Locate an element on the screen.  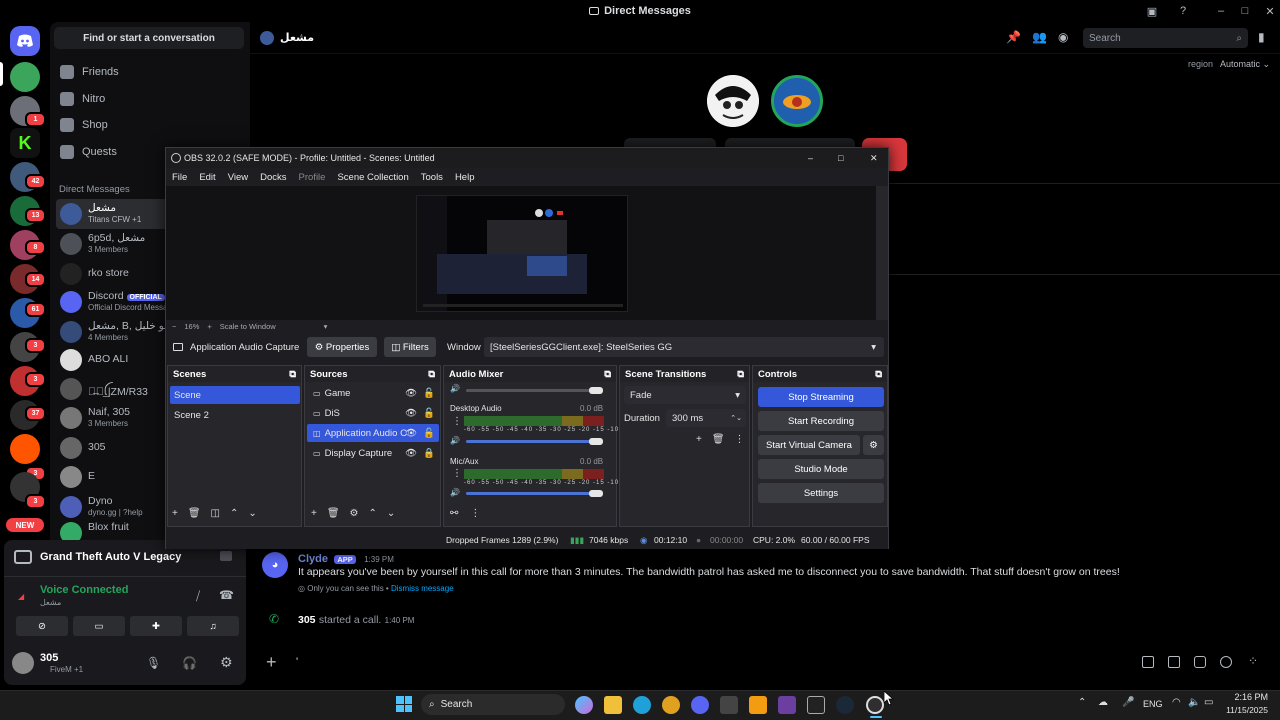
preview-scrollbar is located at coordinates (882, 253).